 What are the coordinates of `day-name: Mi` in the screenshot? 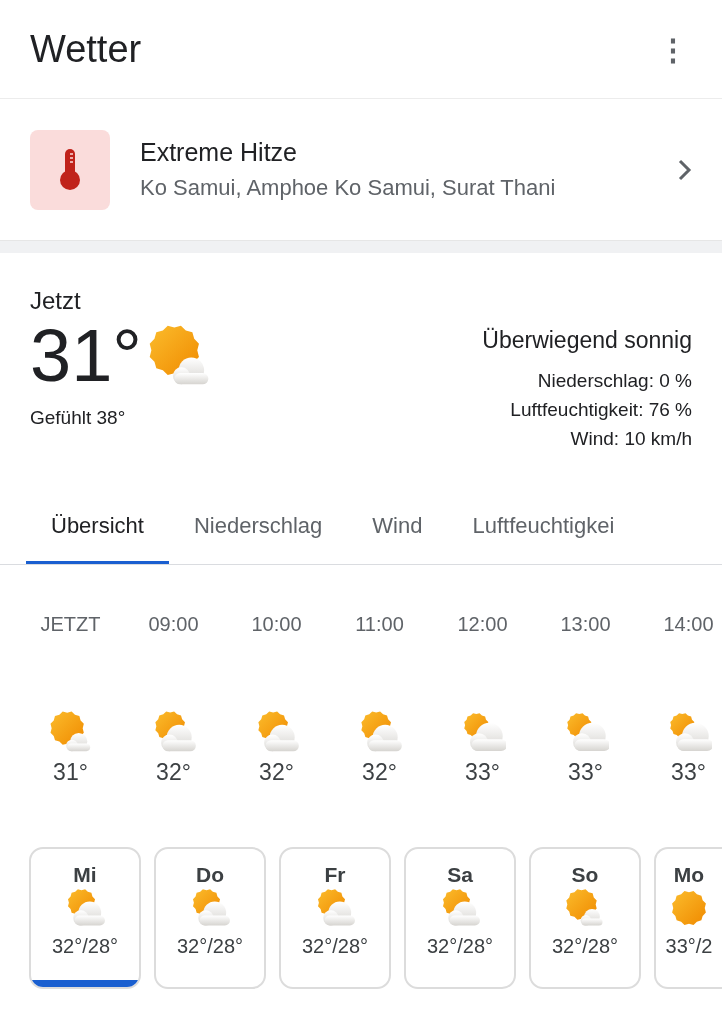 It's located at (85, 875).